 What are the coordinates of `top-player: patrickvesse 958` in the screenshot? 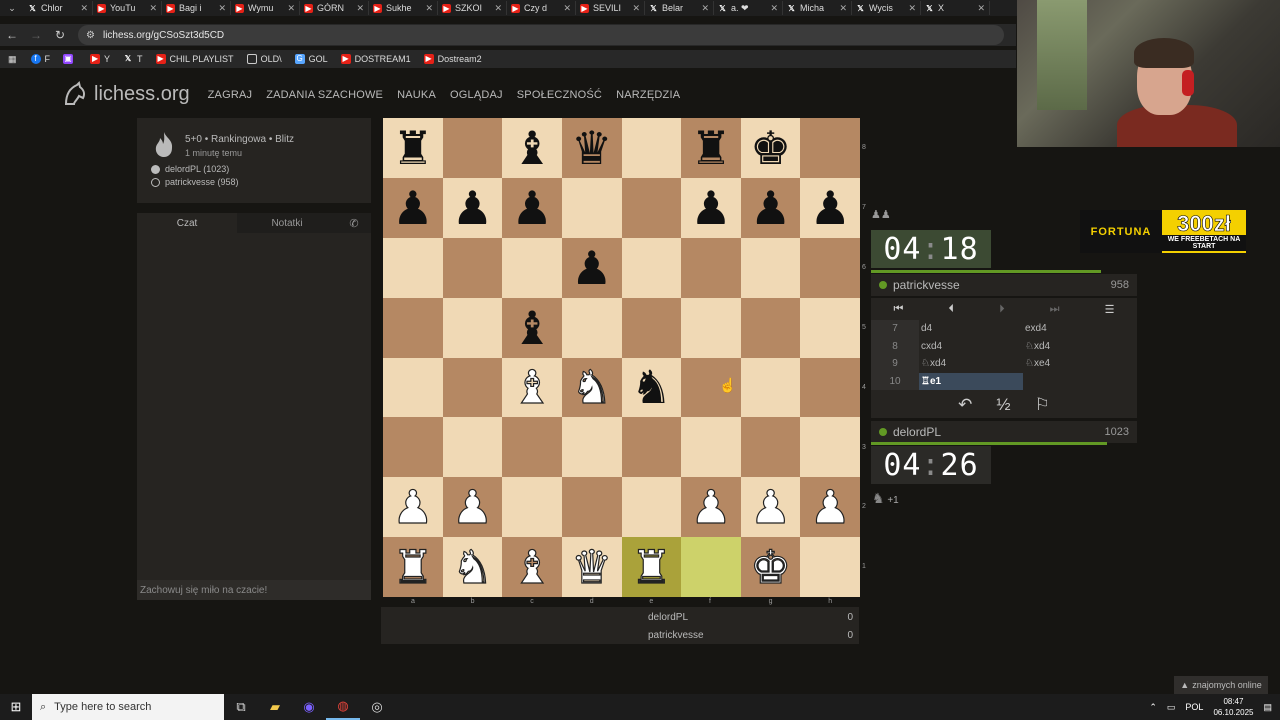 It's located at (1004, 285).